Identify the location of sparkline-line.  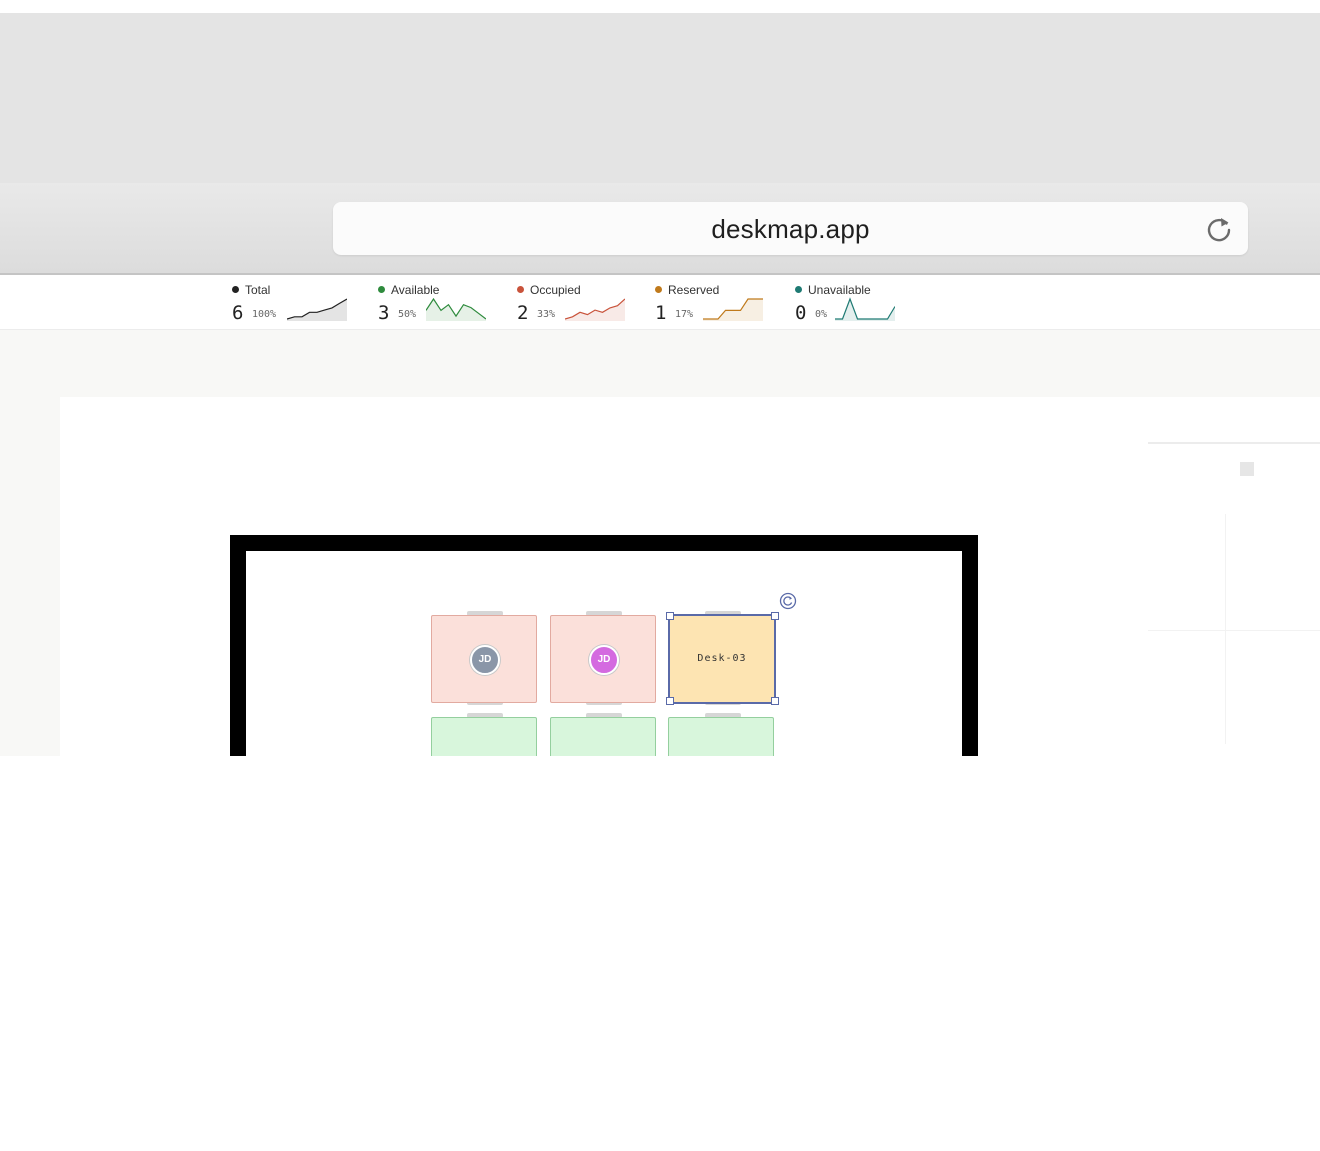
(865, 308).